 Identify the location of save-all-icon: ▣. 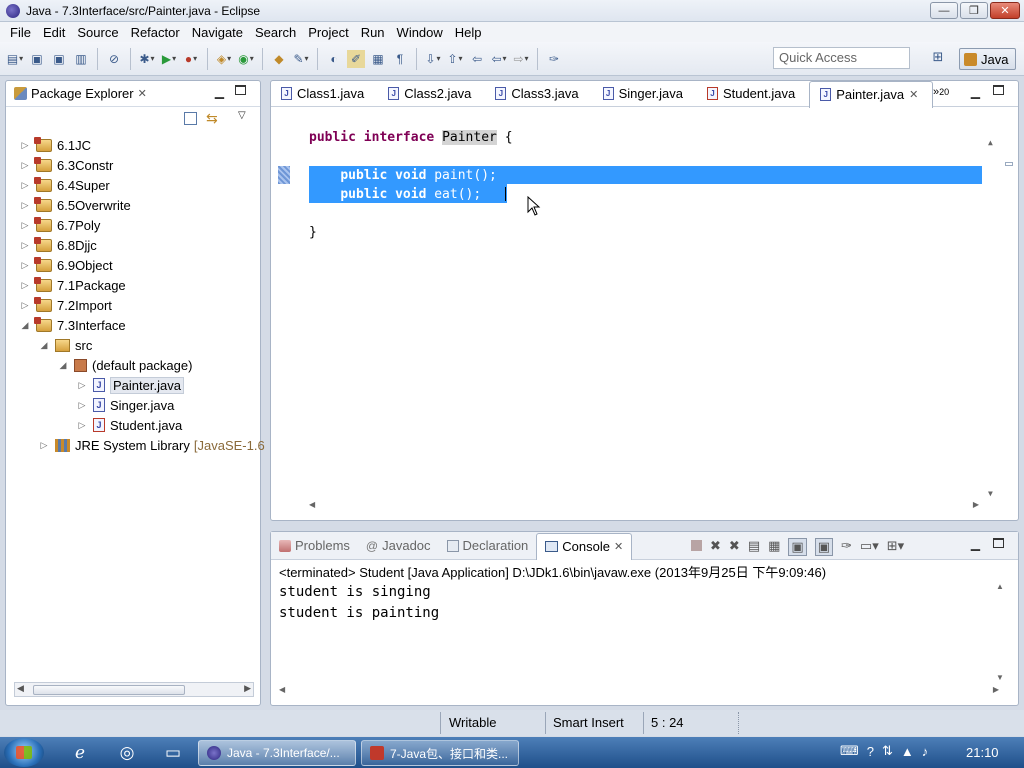
(59, 59).